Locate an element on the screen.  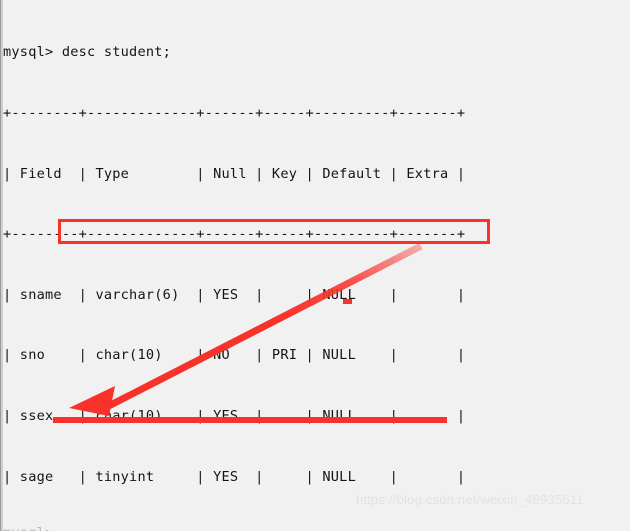
table-row: | sdept | varchar(10) | YES | | NULL | | is located at coordinates (316, 529).